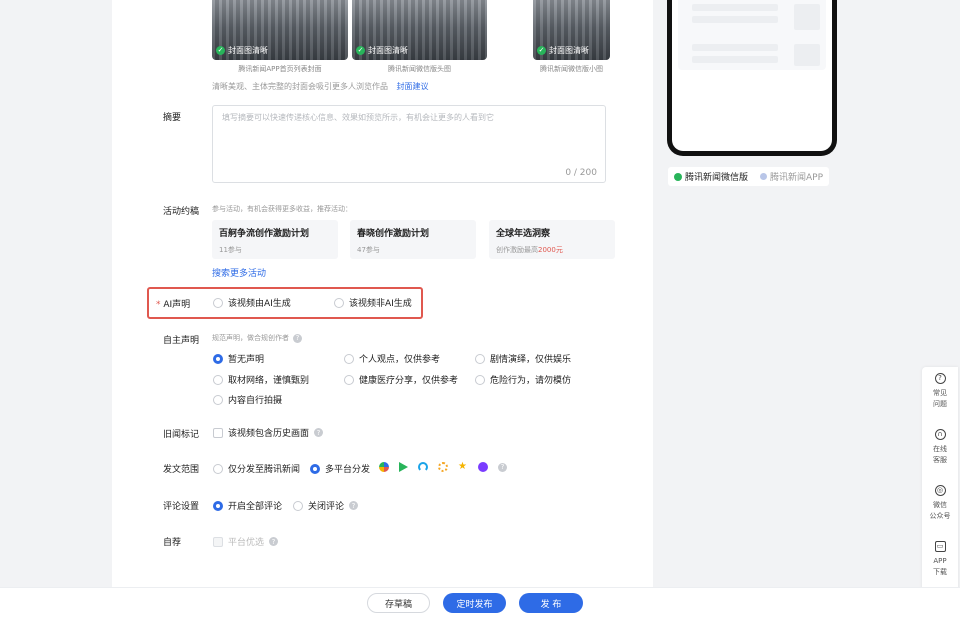  What do you see at coordinates (247, 505) in the screenshot?
I see `comment-option-open: 开启全部评论` at bounding box center [247, 505].